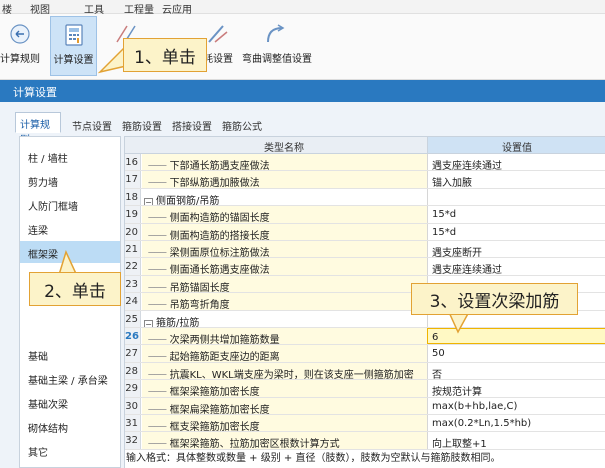  What do you see at coordinates (133, 371) in the screenshot?
I see `row-number: 28` at bounding box center [133, 371].